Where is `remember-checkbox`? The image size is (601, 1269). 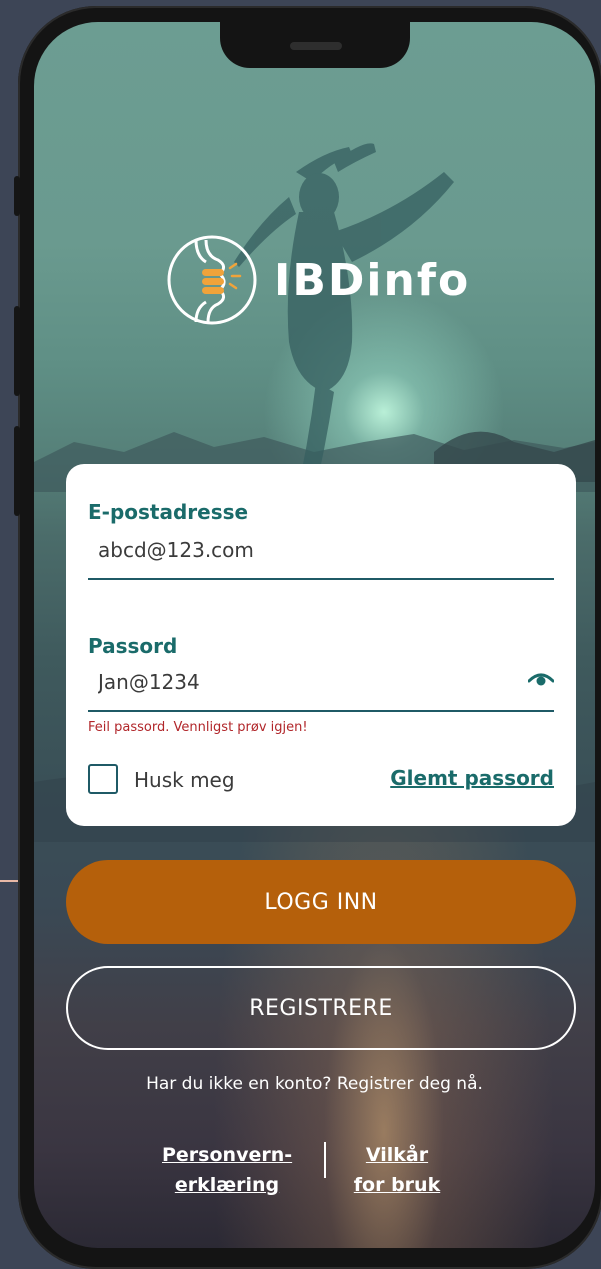 remember-checkbox is located at coordinates (103, 779).